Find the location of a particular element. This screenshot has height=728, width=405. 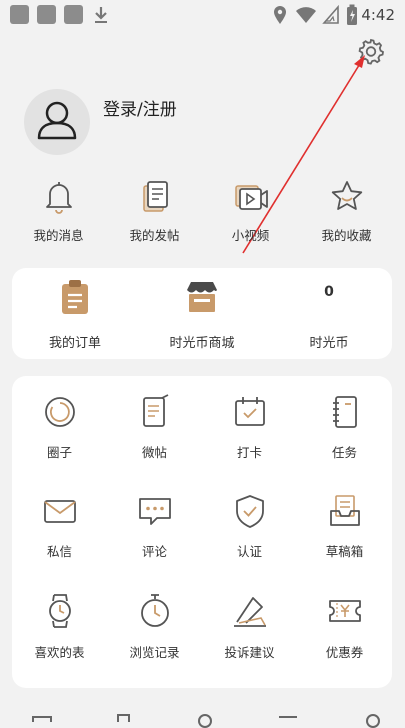

grid-label: 评论 is located at coordinates (154, 551).